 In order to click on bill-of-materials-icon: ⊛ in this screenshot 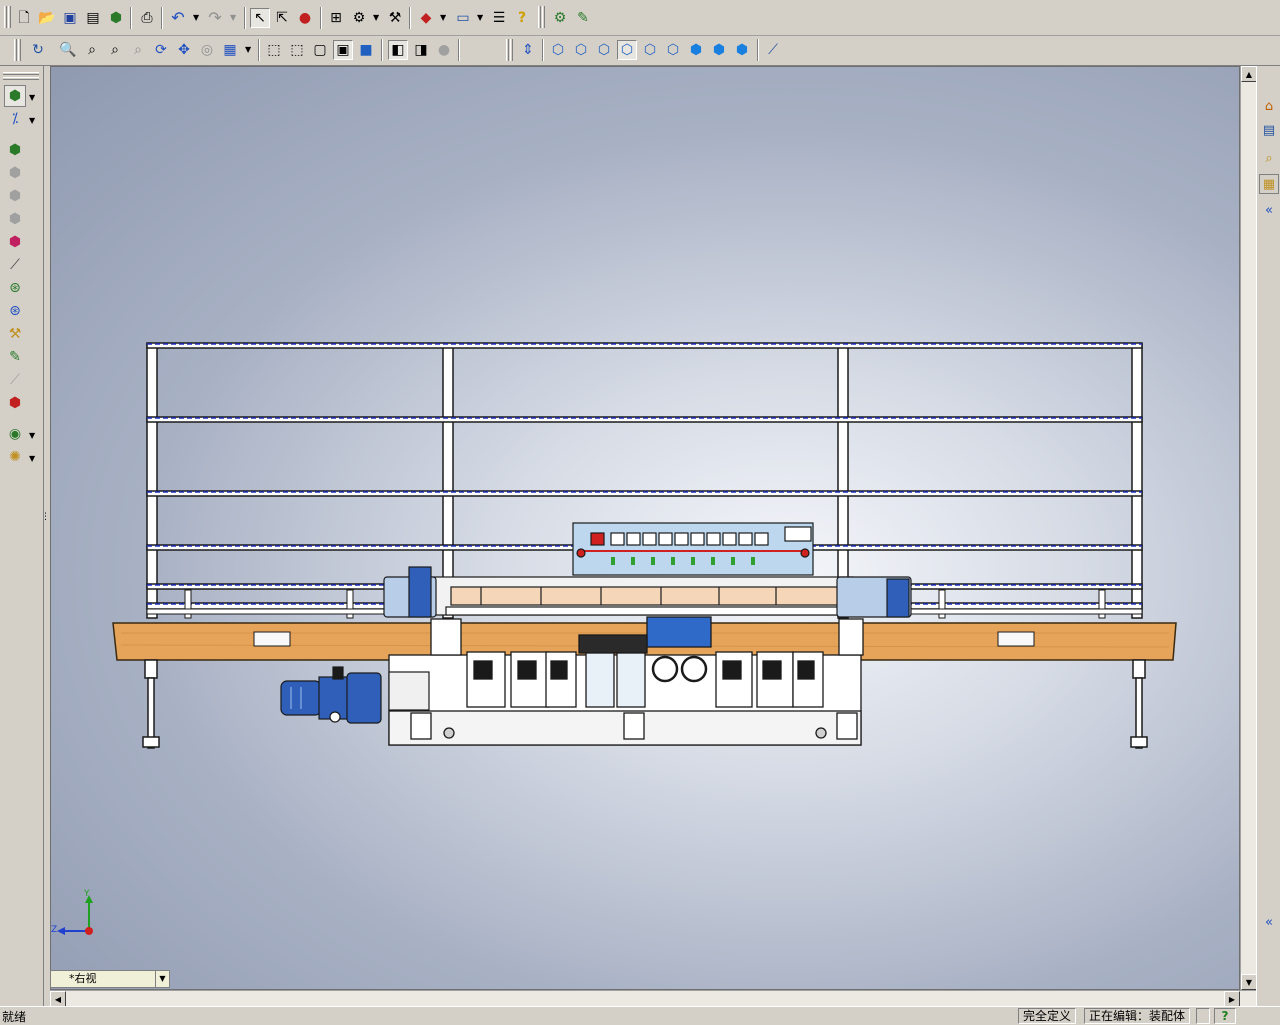, I will do `click(15, 311)`.